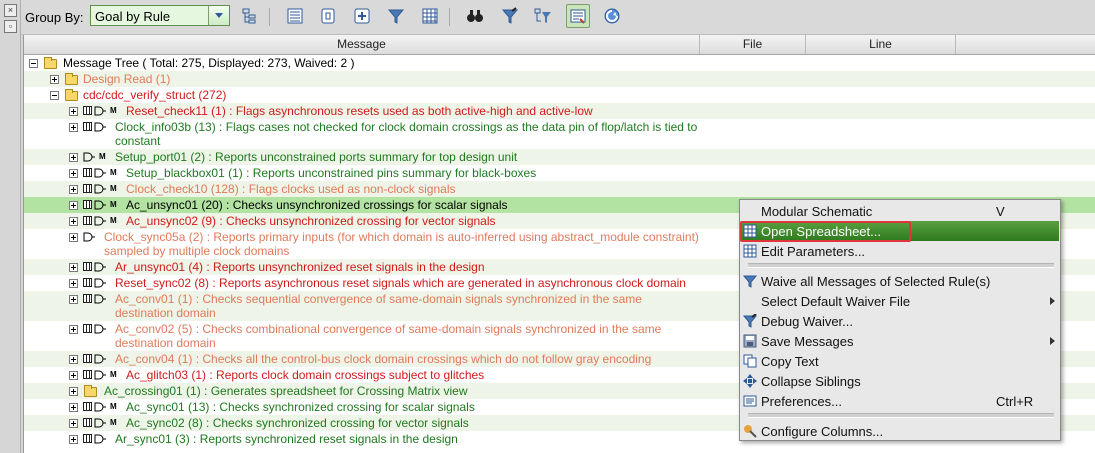 The width and height of the screenshot is (1095, 453). Describe the element at coordinates (612, 16) in the screenshot. I see `refresh-icon` at that location.